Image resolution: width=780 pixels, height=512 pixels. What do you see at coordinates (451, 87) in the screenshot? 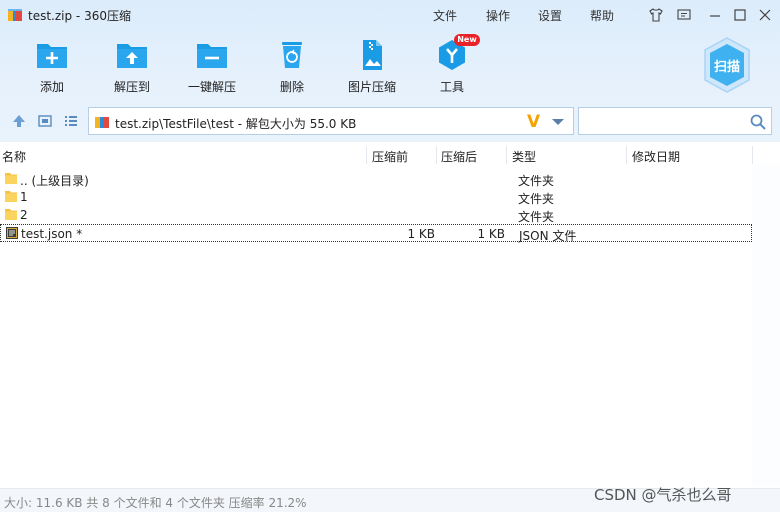
I see `tools-label: 工具` at bounding box center [451, 87].